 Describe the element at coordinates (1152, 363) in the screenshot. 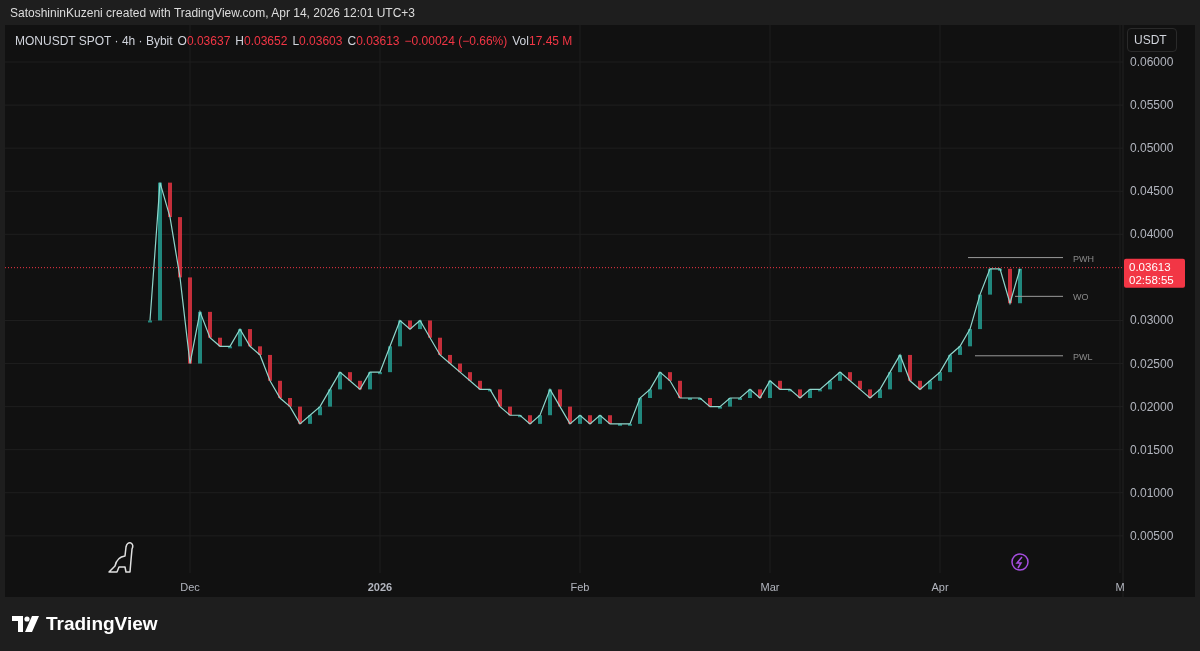

I see `price-axis-label: 0.02500` at that location.